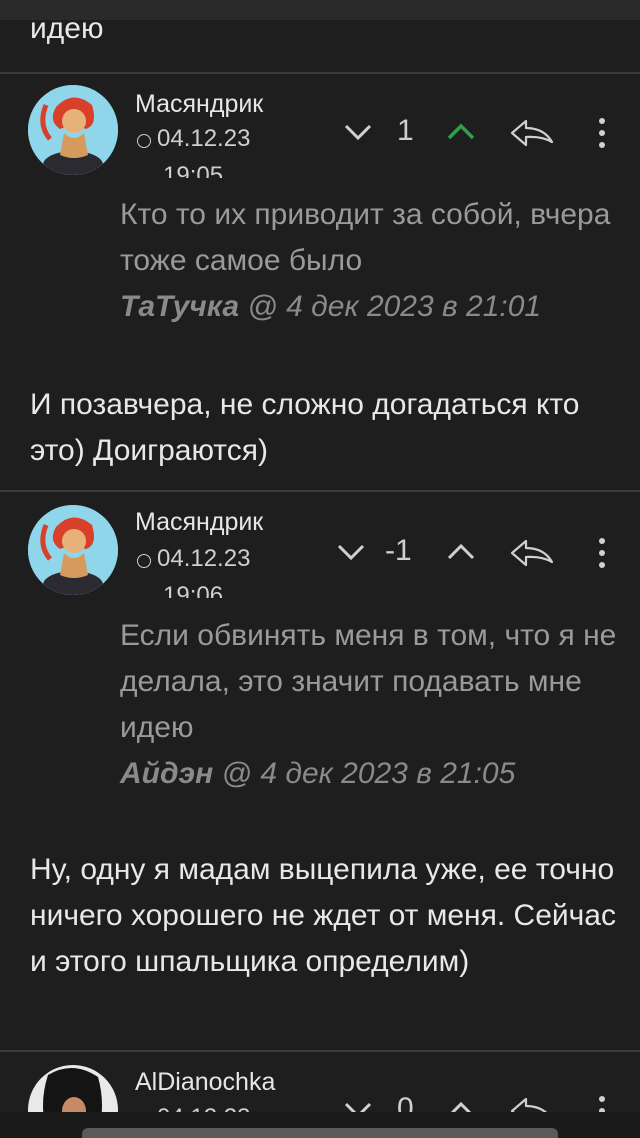 This screenshot has width=640, height=1138. I want to click on reply-arrow-icon, so click(528, 1104).